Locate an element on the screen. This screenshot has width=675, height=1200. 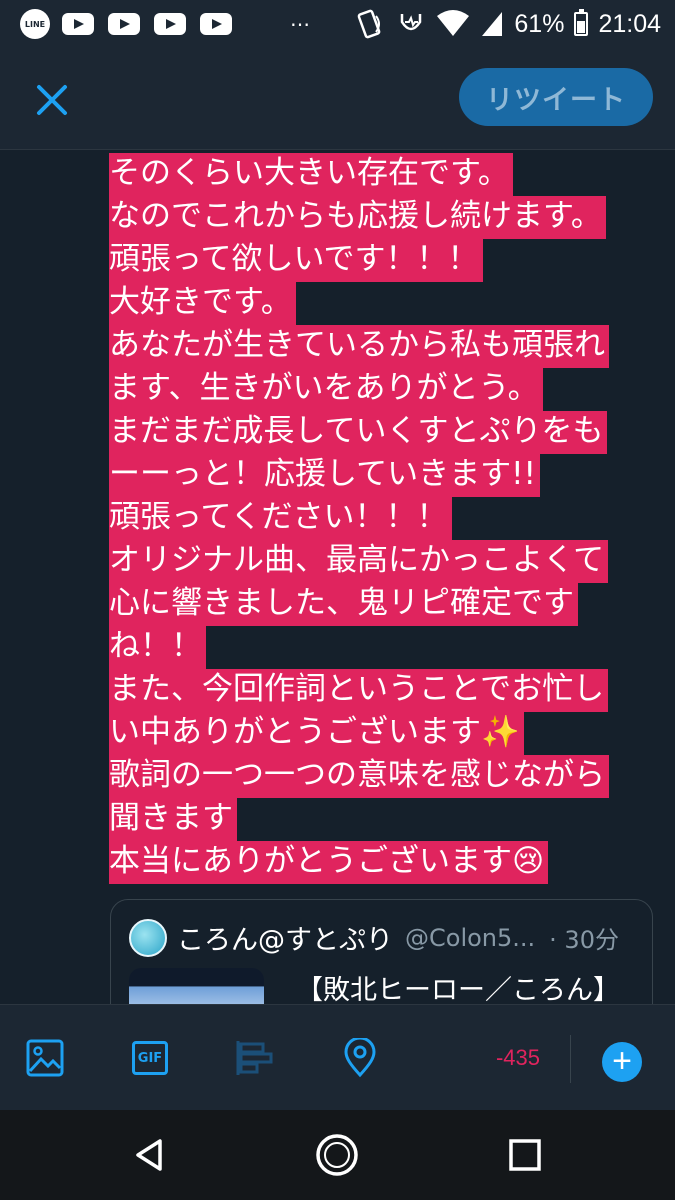
highlighted-text: なのでこれからも応援し続けます。 is located at coordinates (357, 217).